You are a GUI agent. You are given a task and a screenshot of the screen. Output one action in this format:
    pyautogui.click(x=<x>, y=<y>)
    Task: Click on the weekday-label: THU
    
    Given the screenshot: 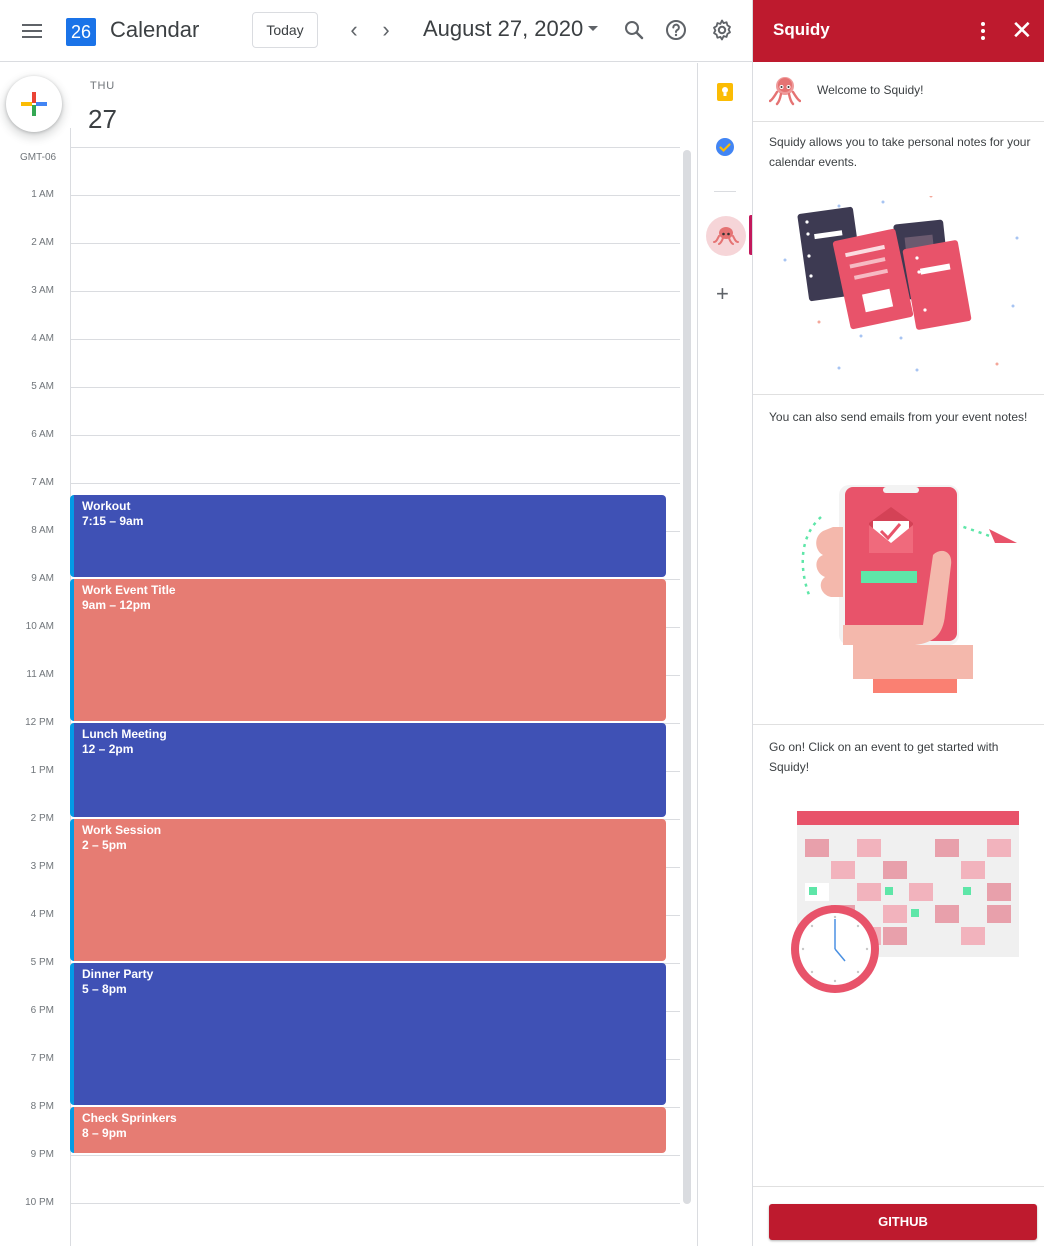 What is the action you would take?
    pyautogui.click(x=103, y=86)
    